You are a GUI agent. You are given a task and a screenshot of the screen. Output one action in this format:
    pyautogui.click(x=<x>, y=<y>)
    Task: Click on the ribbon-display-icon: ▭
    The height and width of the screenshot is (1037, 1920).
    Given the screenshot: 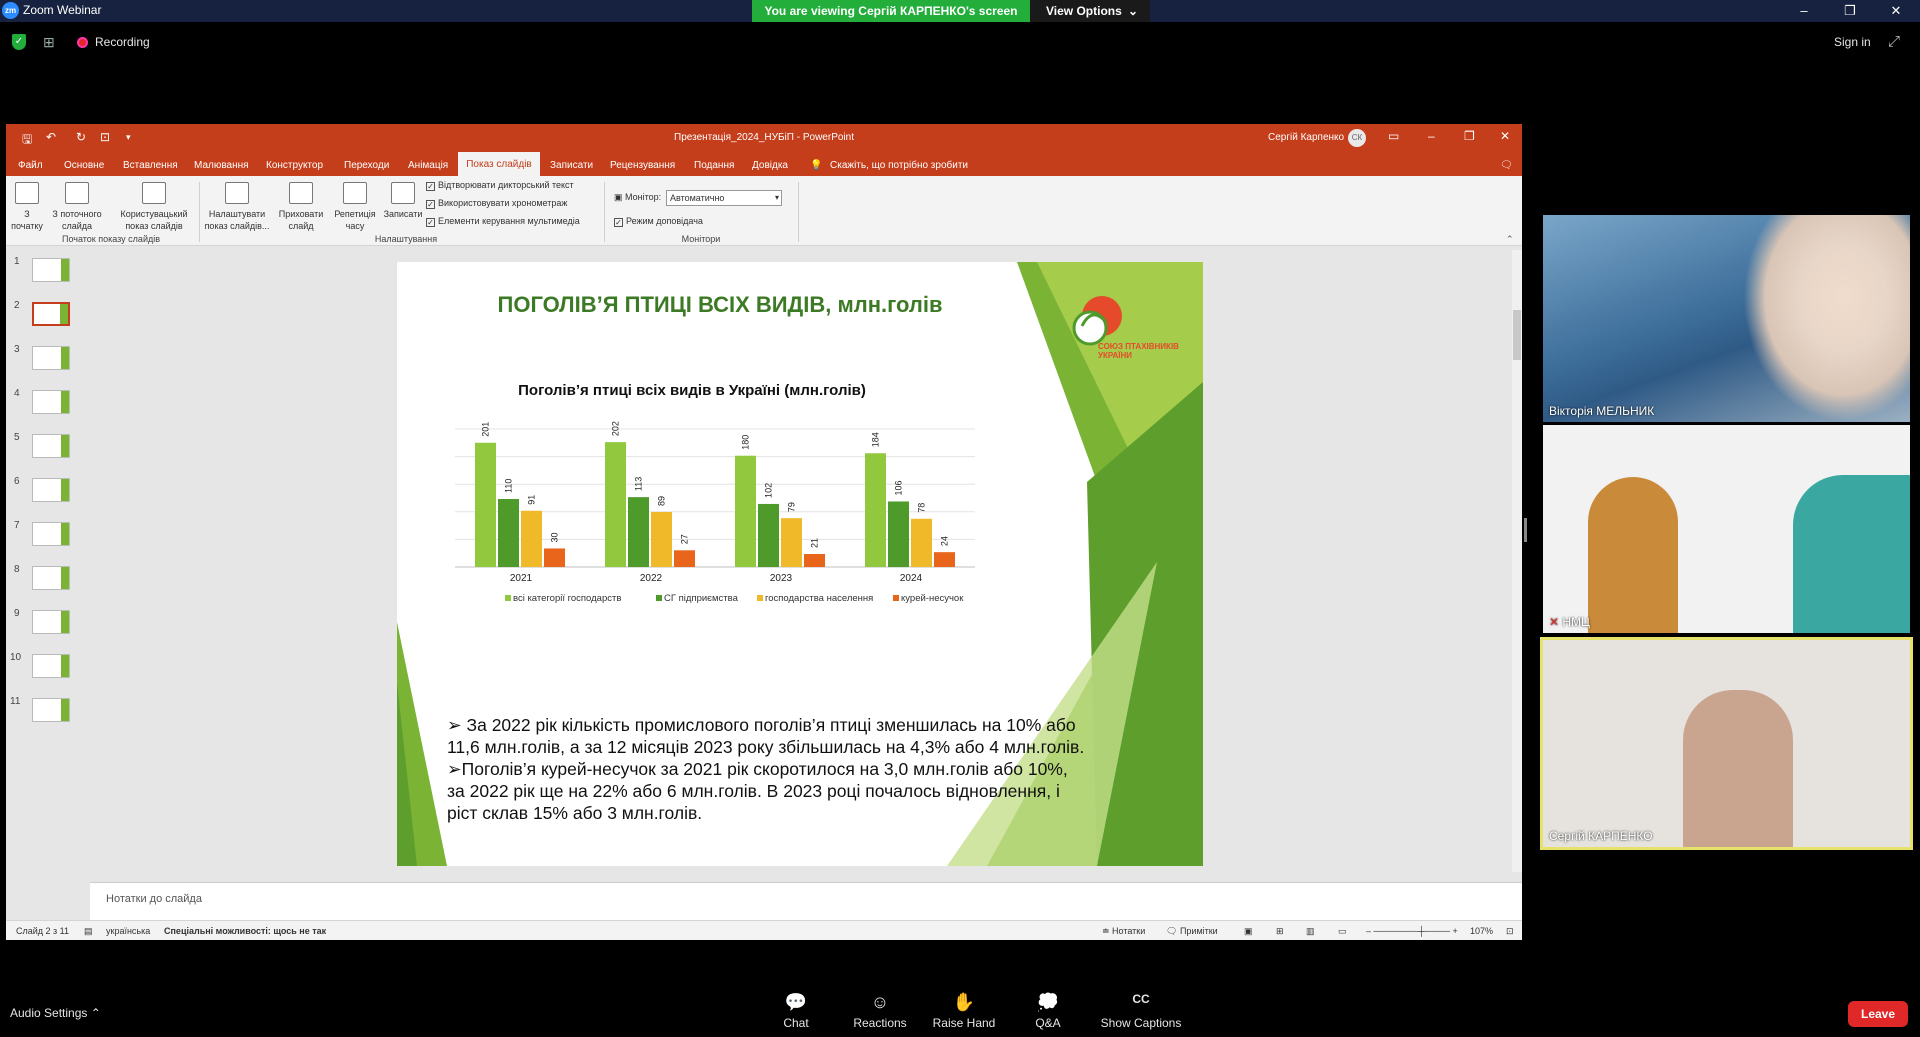 What is the action you would take?
    pyautogui.click(x=1393, y=136)
    